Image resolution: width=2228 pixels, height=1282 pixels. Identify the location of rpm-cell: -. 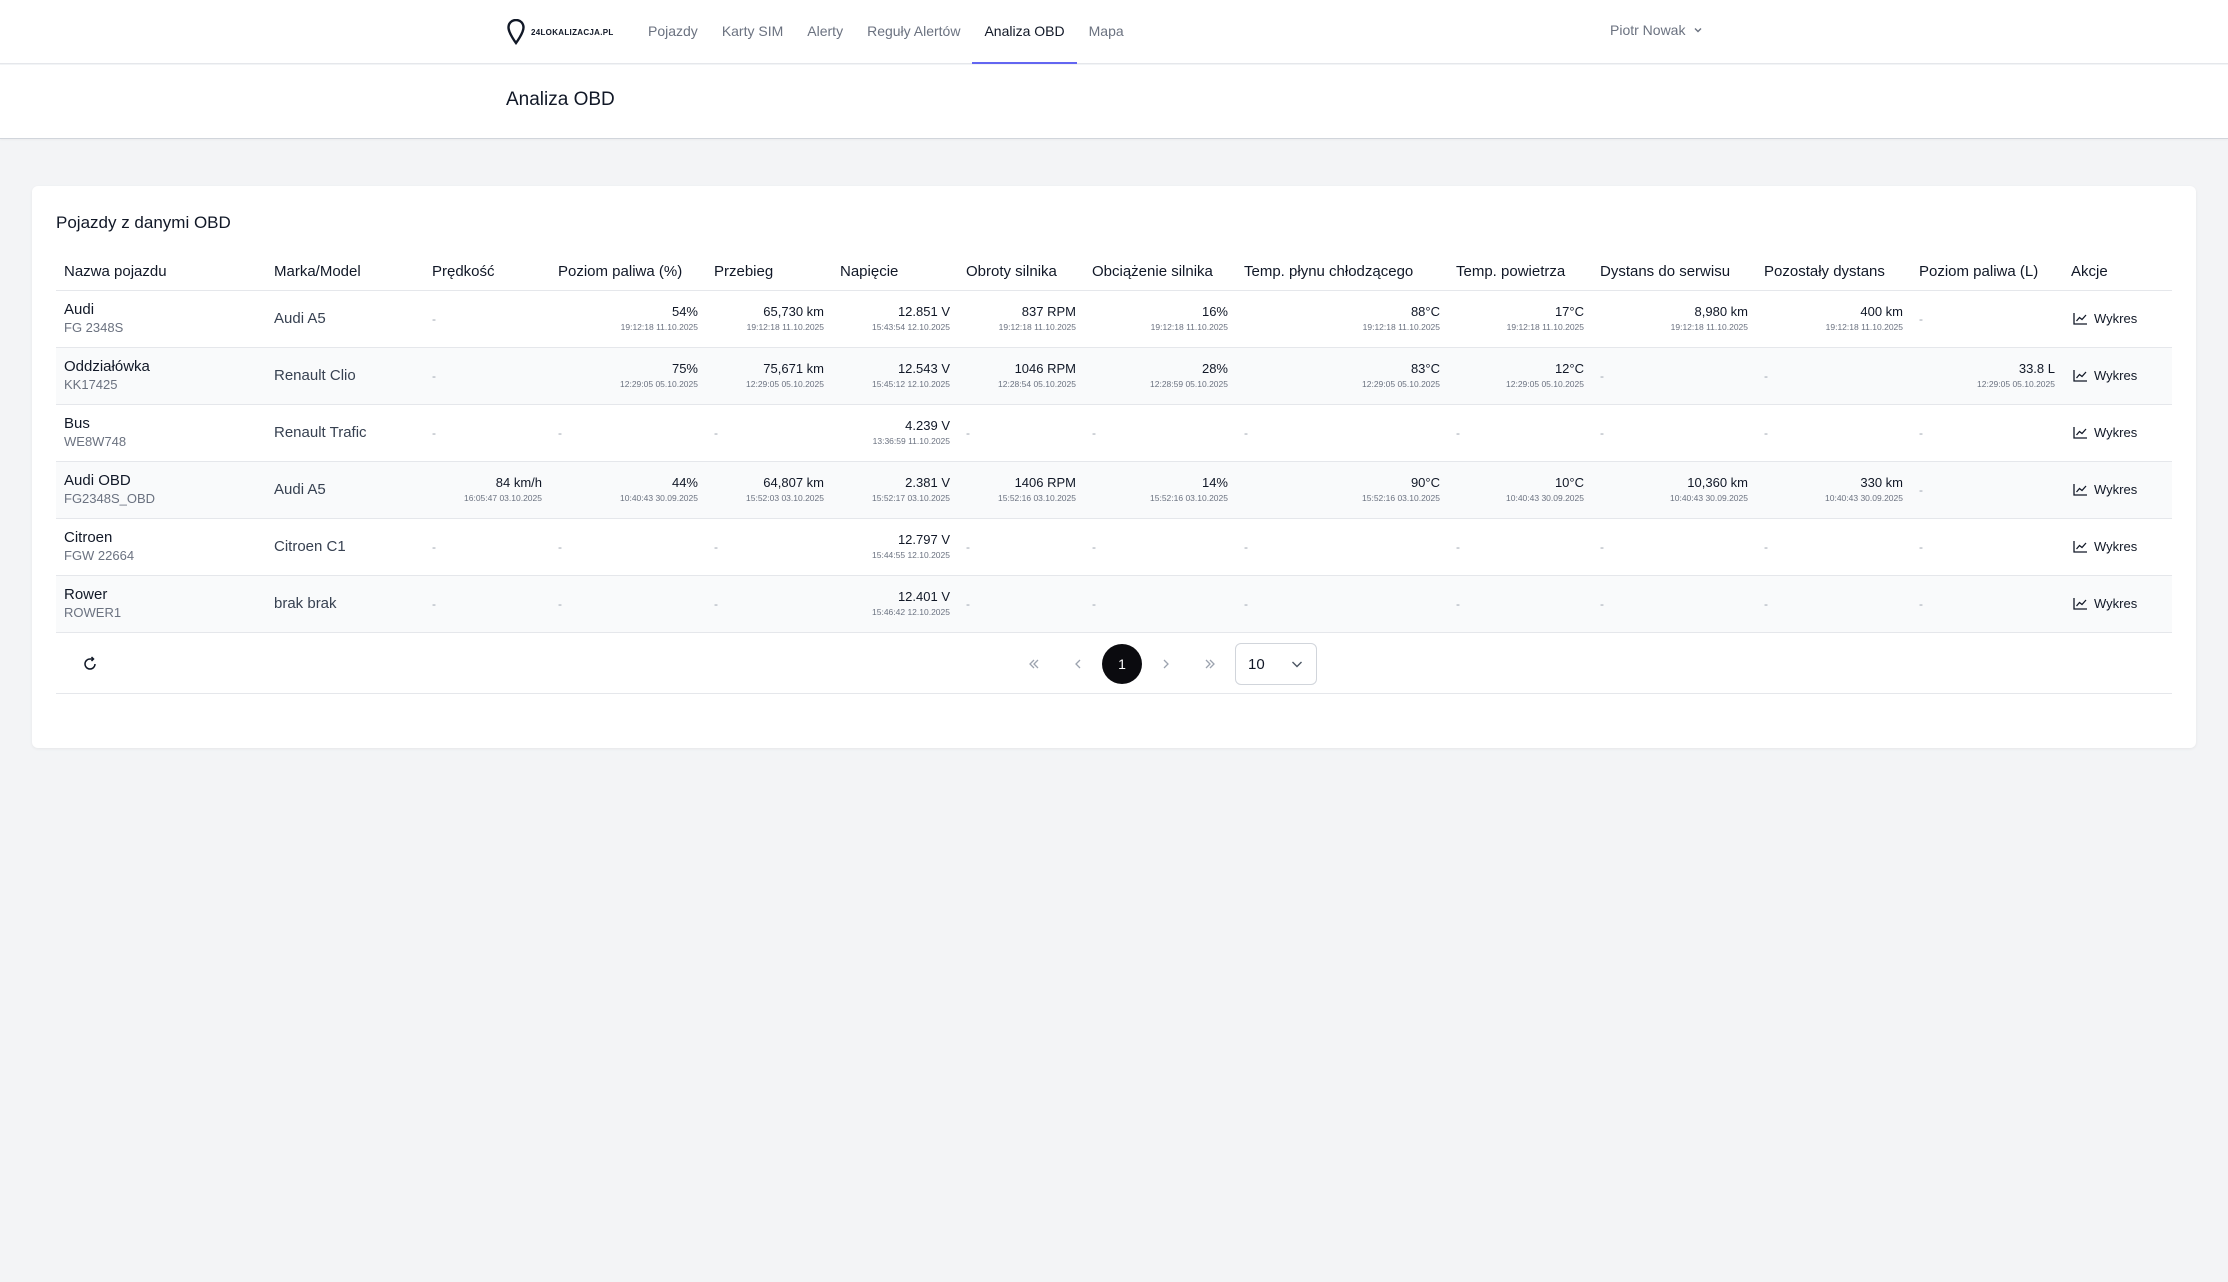
(1021, 547).